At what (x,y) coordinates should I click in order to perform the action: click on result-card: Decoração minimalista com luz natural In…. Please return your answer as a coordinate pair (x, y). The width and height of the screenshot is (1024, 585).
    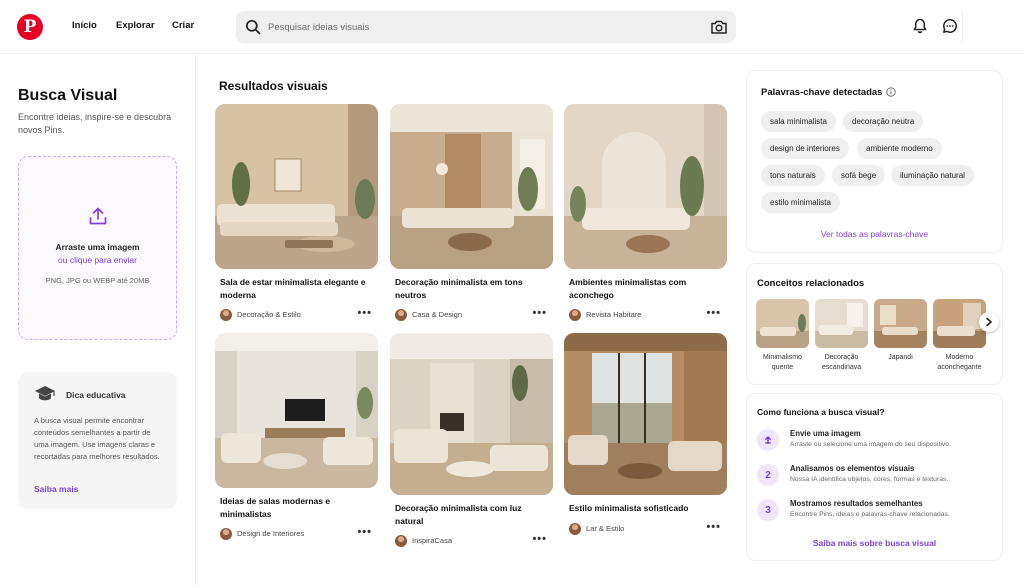
    Looking at the image, I should click on (471, 440).